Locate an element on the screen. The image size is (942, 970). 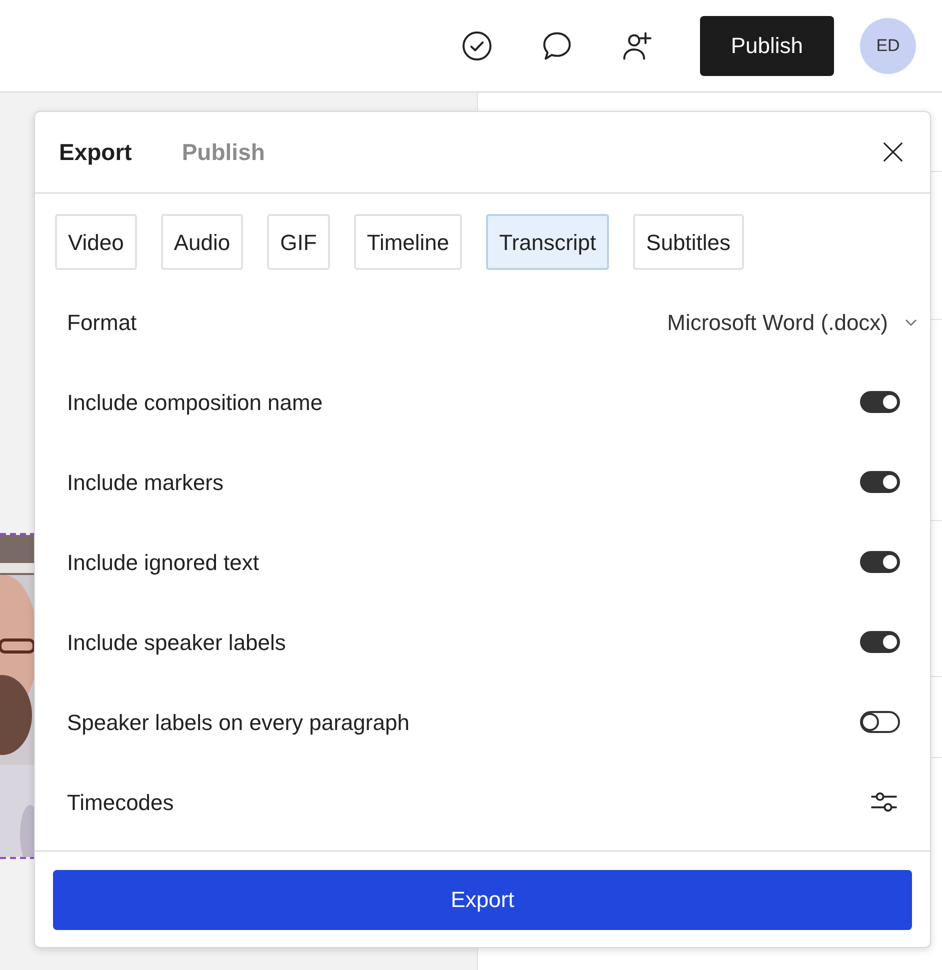
format-tab: Audio is located at coordinates (202, 242).